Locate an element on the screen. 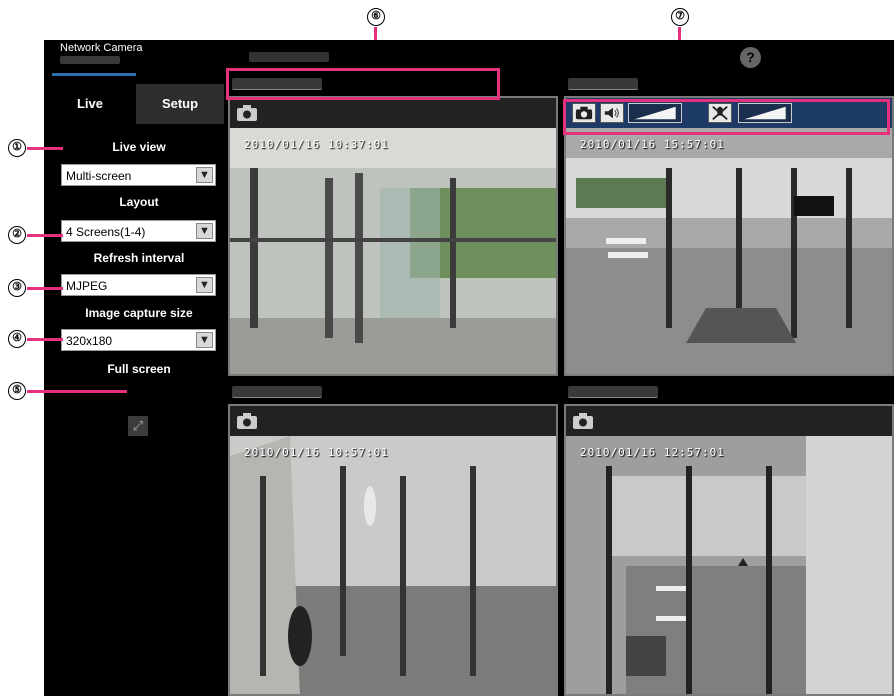  callout-1-leader is located at coordinates (45, 148).